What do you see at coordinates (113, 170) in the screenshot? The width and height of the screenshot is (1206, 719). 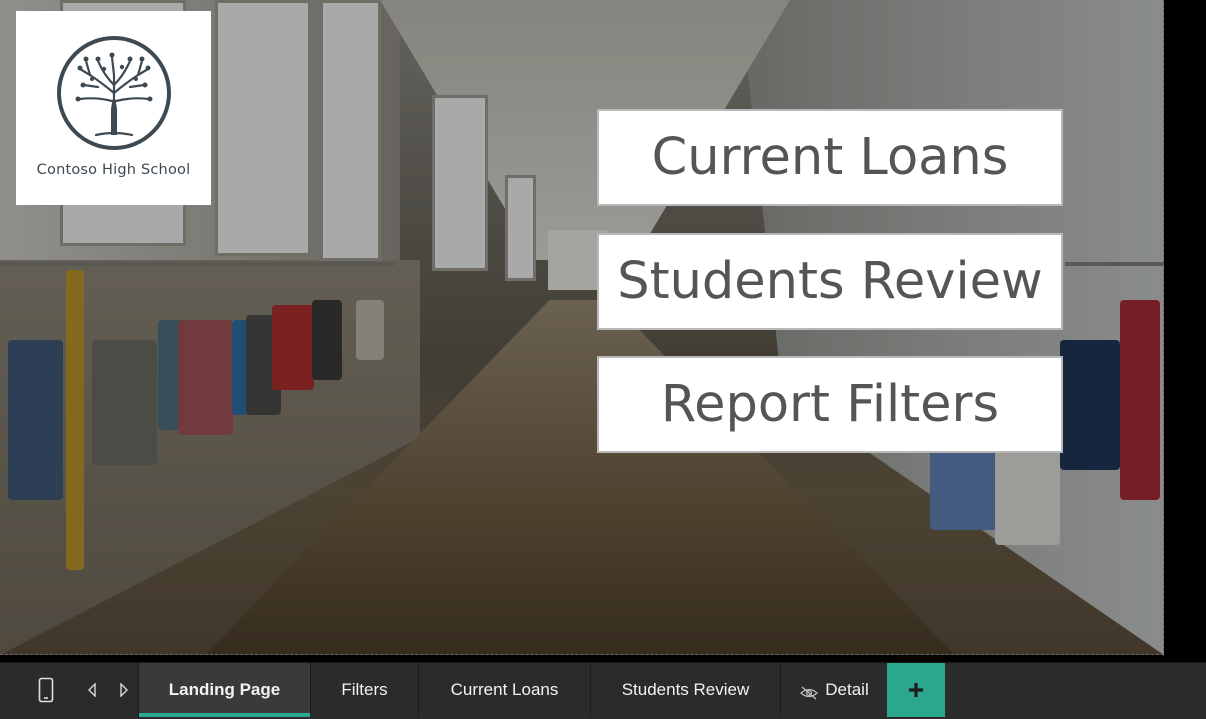 I see `school-name: Contoso High School` at bounding box center [113, 170].